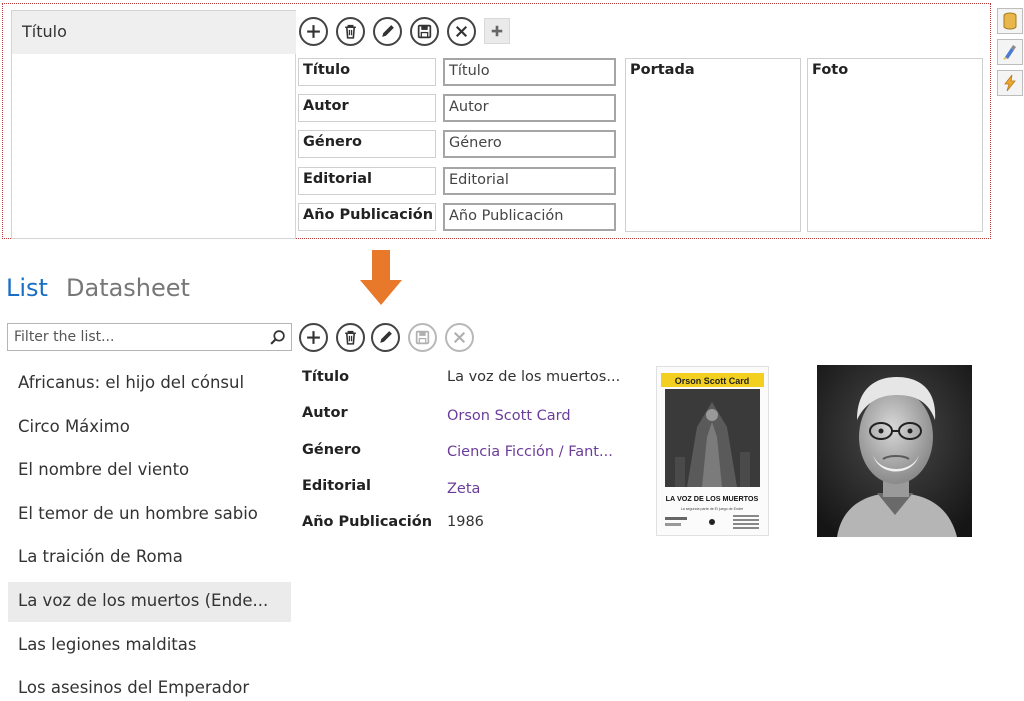 Image resolution: width=1024 pixels, height=701 pixels. I want to click on designer-field-label-editorial: Editorial, so click(367, 181).